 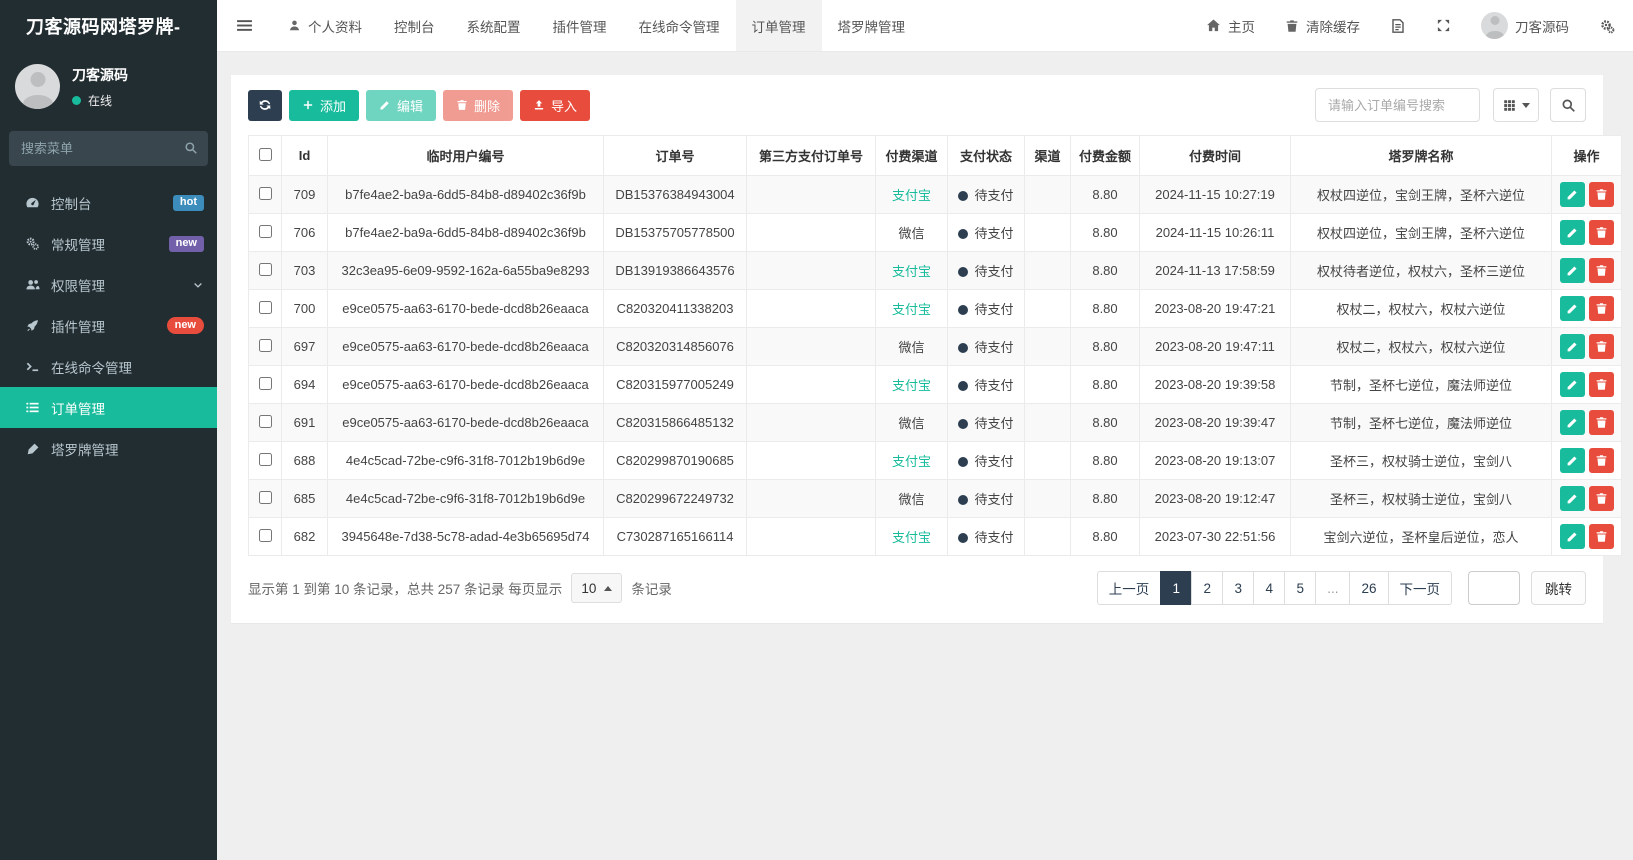 I want to click on page-list: 上一页 1 2 3 4 5... 26 下一页, so click(x=1274, y=588).